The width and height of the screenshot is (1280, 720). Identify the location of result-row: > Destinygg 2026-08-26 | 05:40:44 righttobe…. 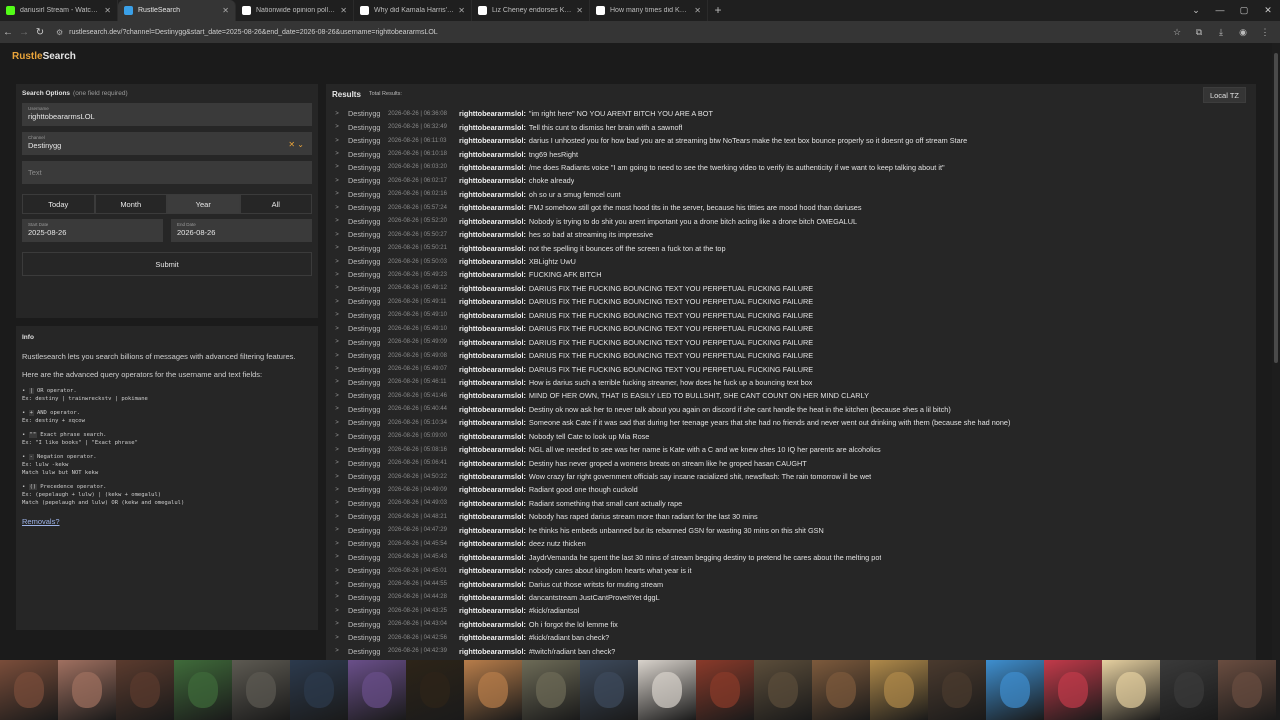
(791, 409).